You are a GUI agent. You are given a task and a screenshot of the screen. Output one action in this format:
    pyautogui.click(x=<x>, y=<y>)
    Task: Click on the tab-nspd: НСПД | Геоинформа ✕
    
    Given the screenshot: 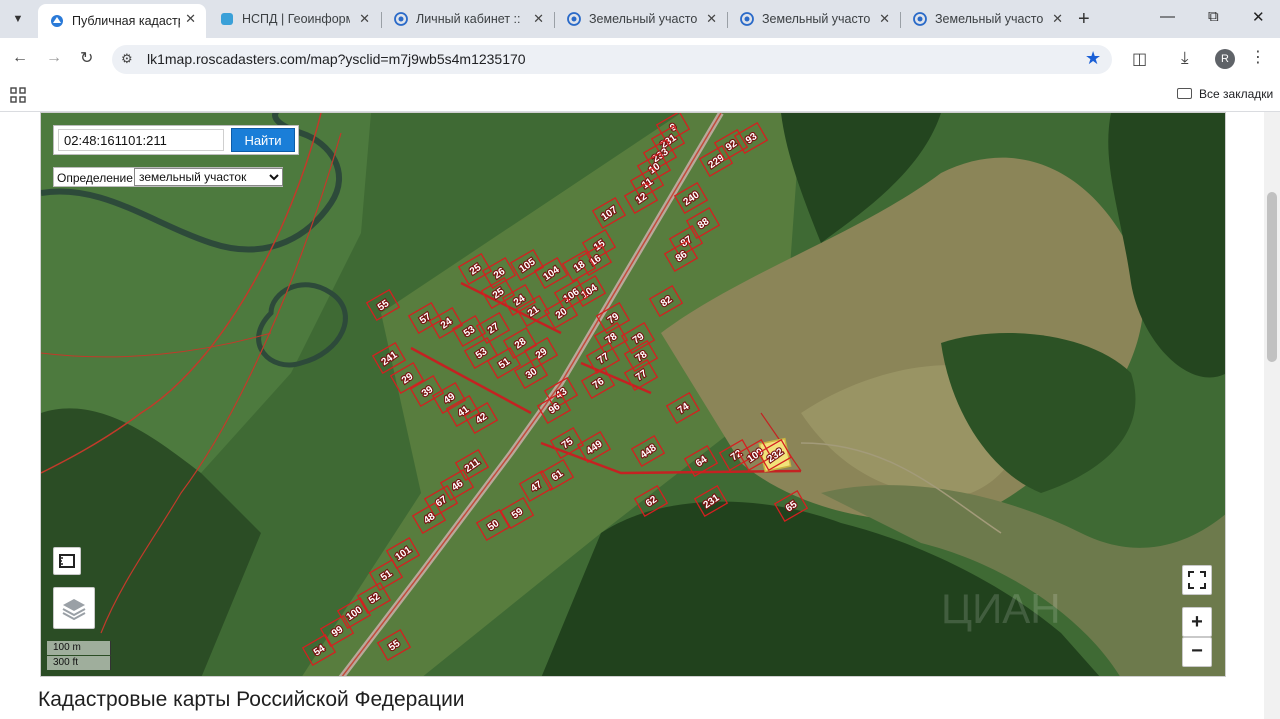 What is the action you would take?
    pyautogui.click(x=294, y=19)
    